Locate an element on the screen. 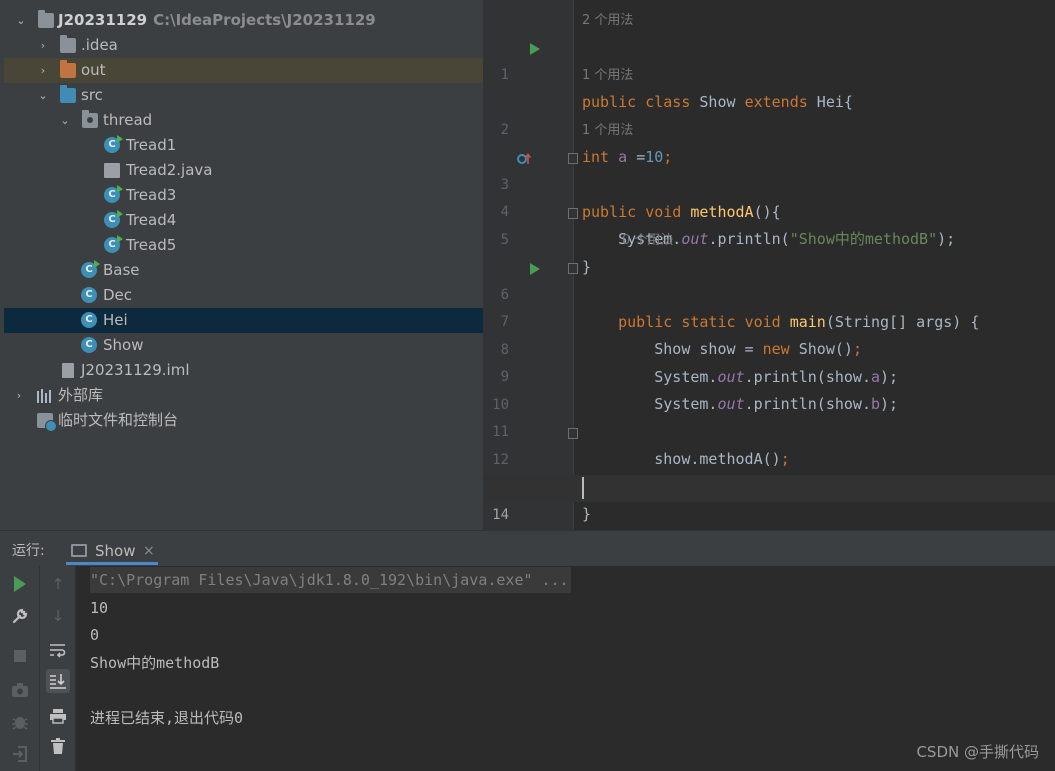 The height and width of the screenshot is (771, 1055). module-folder-icon is located at coordinates (46, 19).